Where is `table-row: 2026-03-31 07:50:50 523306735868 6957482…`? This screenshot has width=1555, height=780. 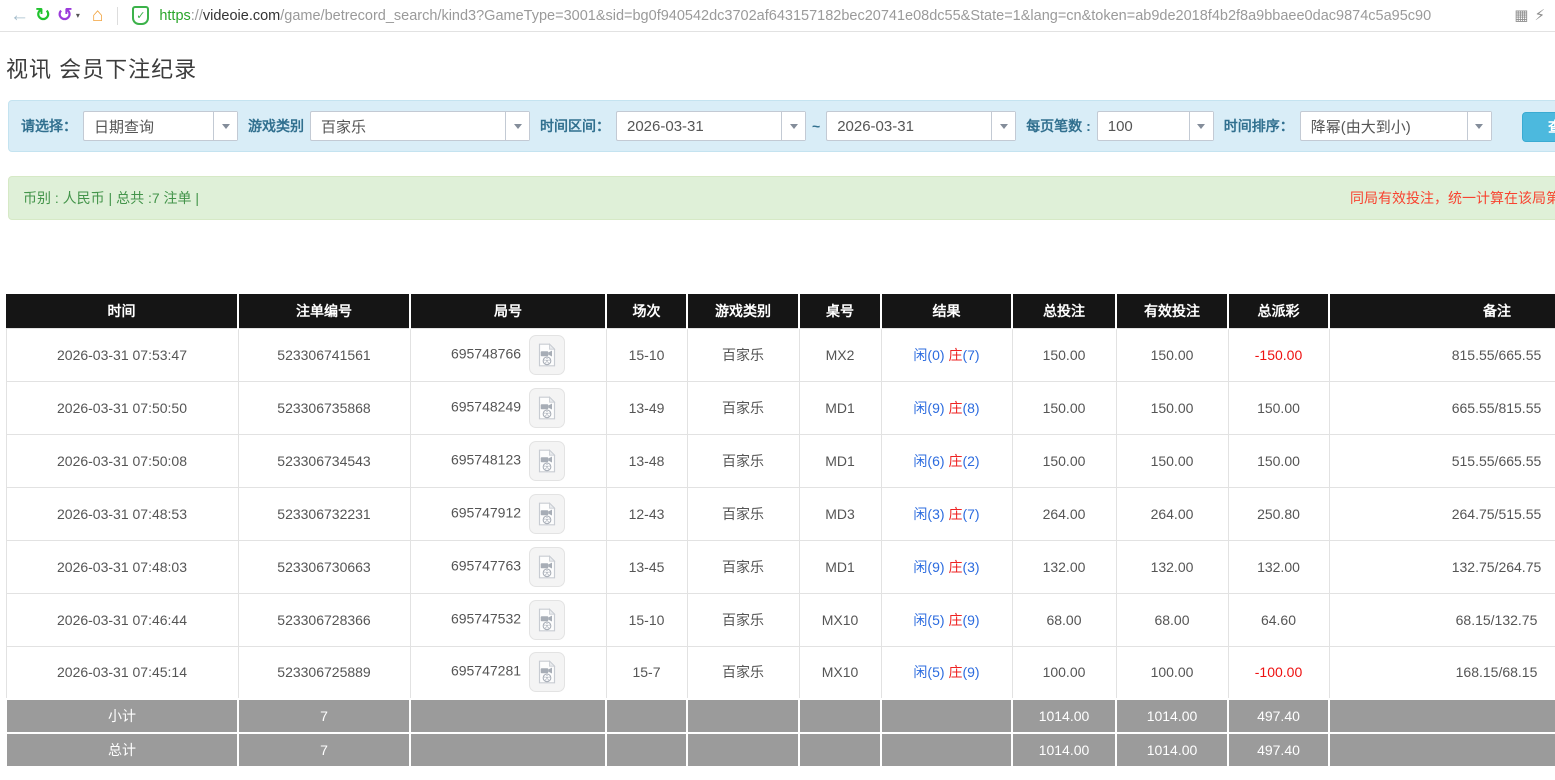
table-row: 2026-03-31 07:50:50 523306735868 6957482… is located at coordinates (780, 407).